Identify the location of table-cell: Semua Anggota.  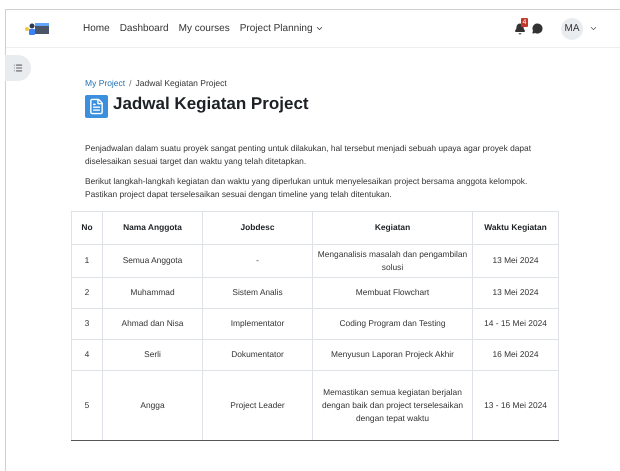
(152, 261).